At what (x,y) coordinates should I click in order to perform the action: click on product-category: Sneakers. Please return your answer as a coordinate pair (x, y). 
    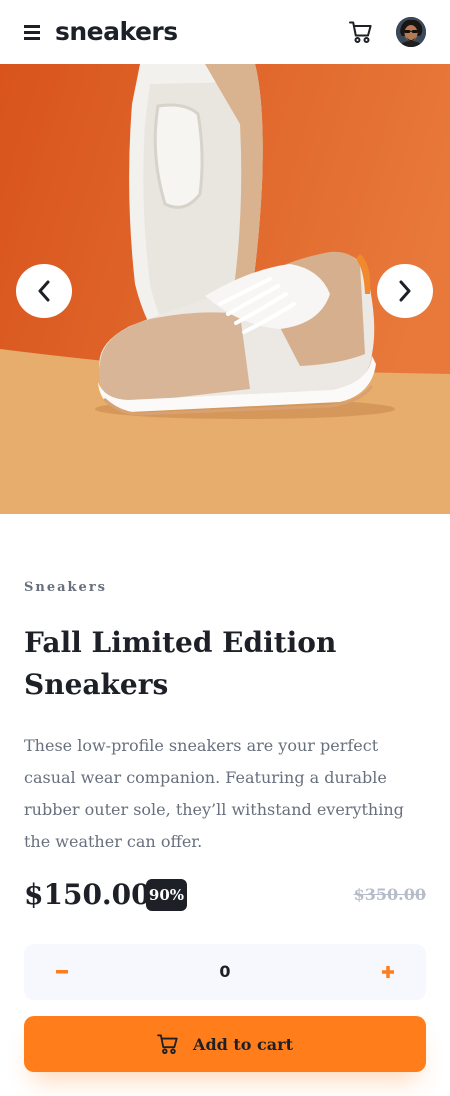
    Looking at the image, I should click on (65, 587).